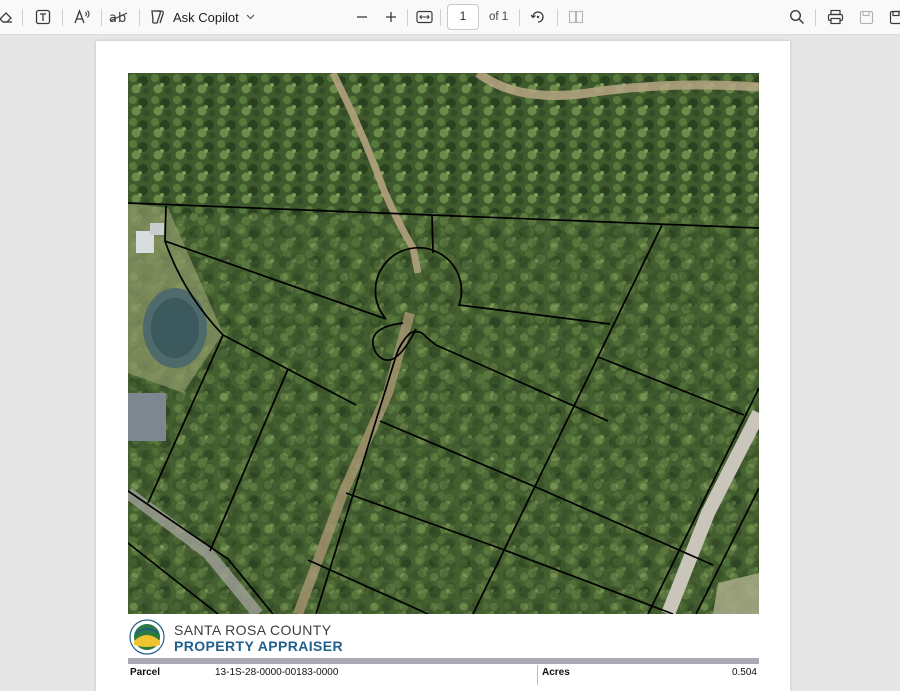 Image resolution: width=900 pixels, height=691 pixels. I want to click on text-box-icon, so click(43, 17).